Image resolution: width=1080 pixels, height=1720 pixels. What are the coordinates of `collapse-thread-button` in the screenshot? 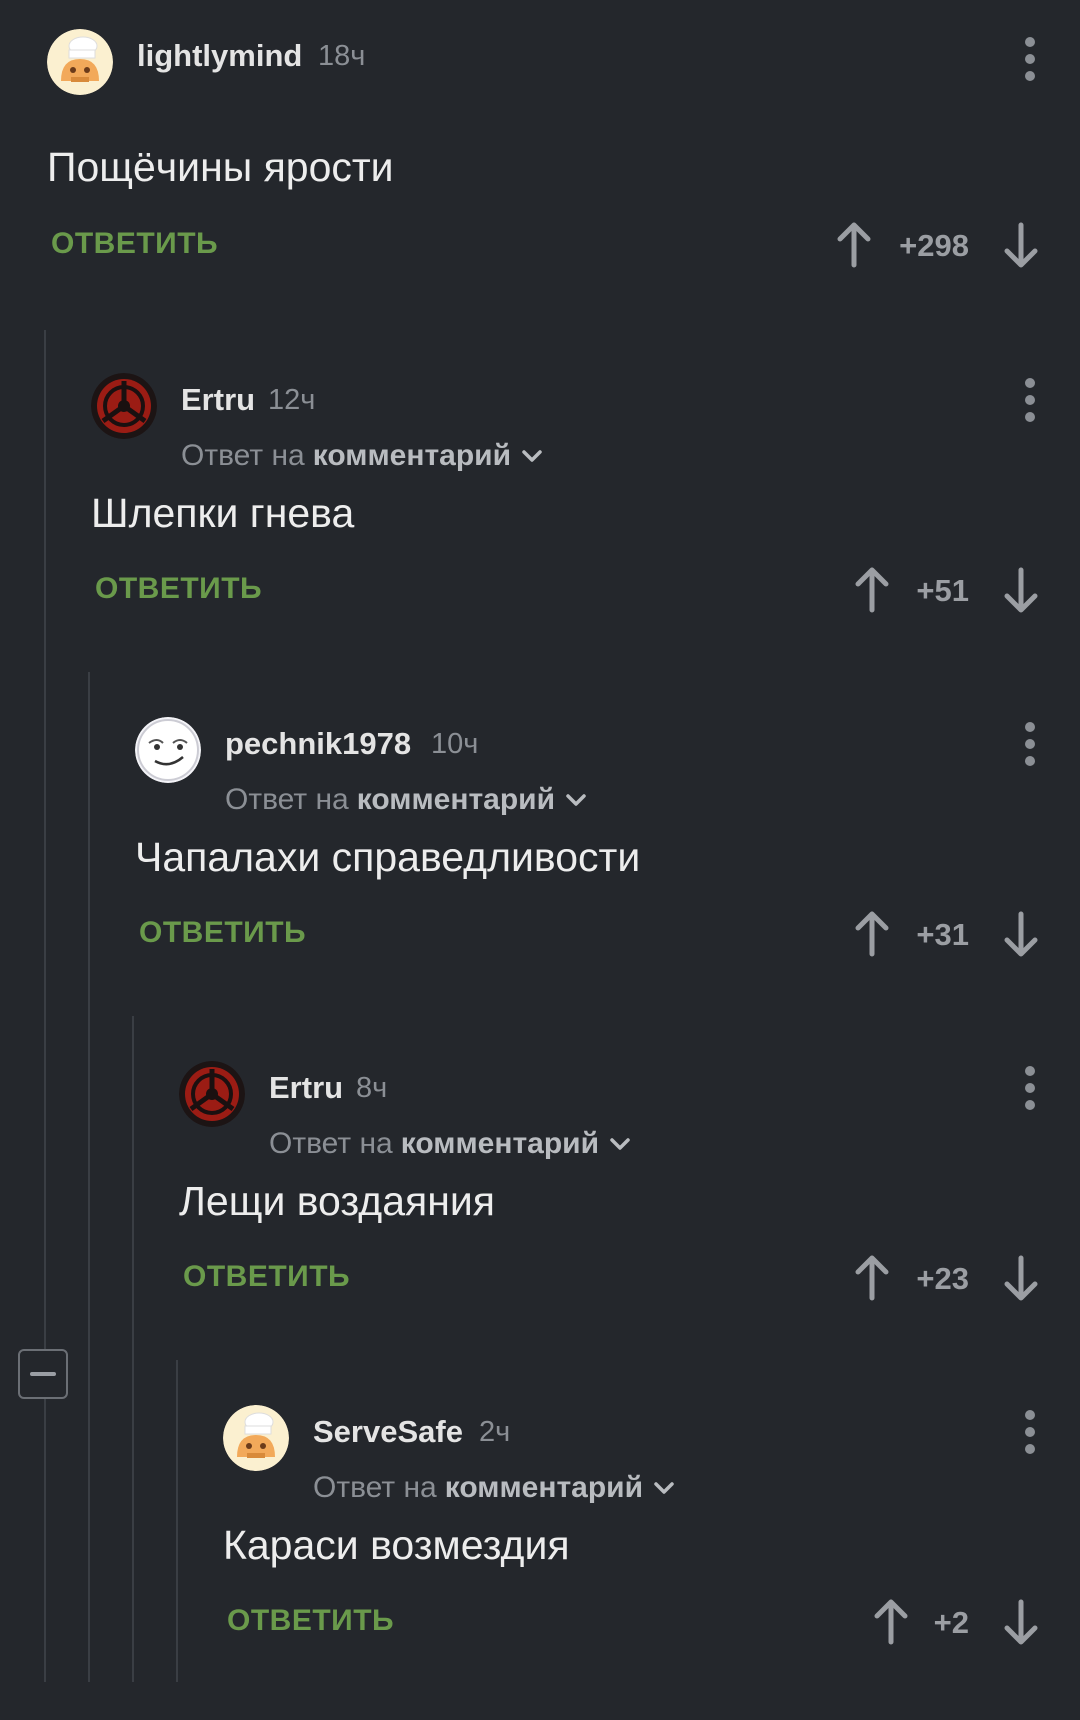 It's located at (43, 1374).